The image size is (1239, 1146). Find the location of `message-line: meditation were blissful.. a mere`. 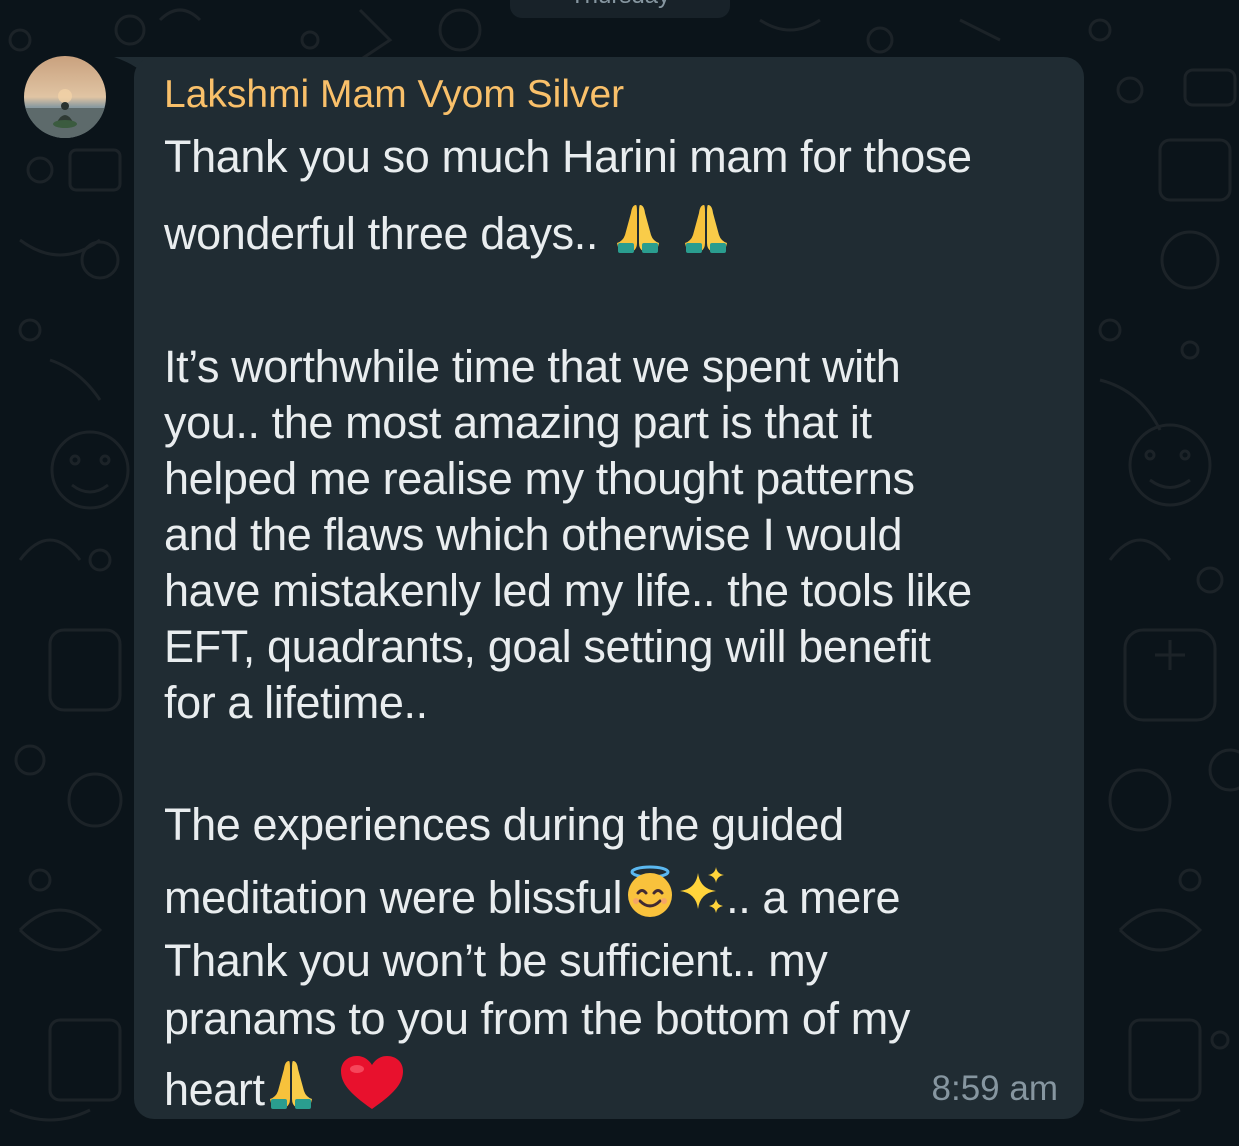

message-line: meditation were blissful.. a mere is located at coordinates (614, 898).